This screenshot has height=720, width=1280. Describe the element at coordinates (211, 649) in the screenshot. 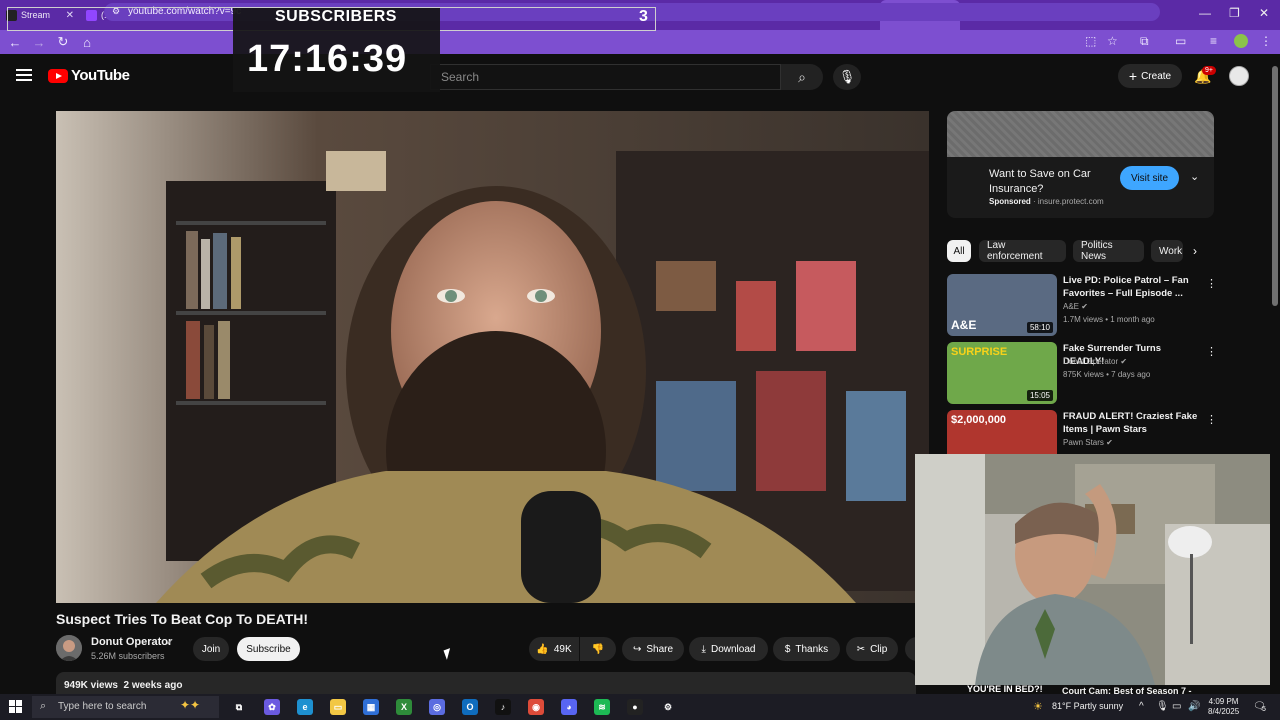

I see `join-button: Join` at that location.